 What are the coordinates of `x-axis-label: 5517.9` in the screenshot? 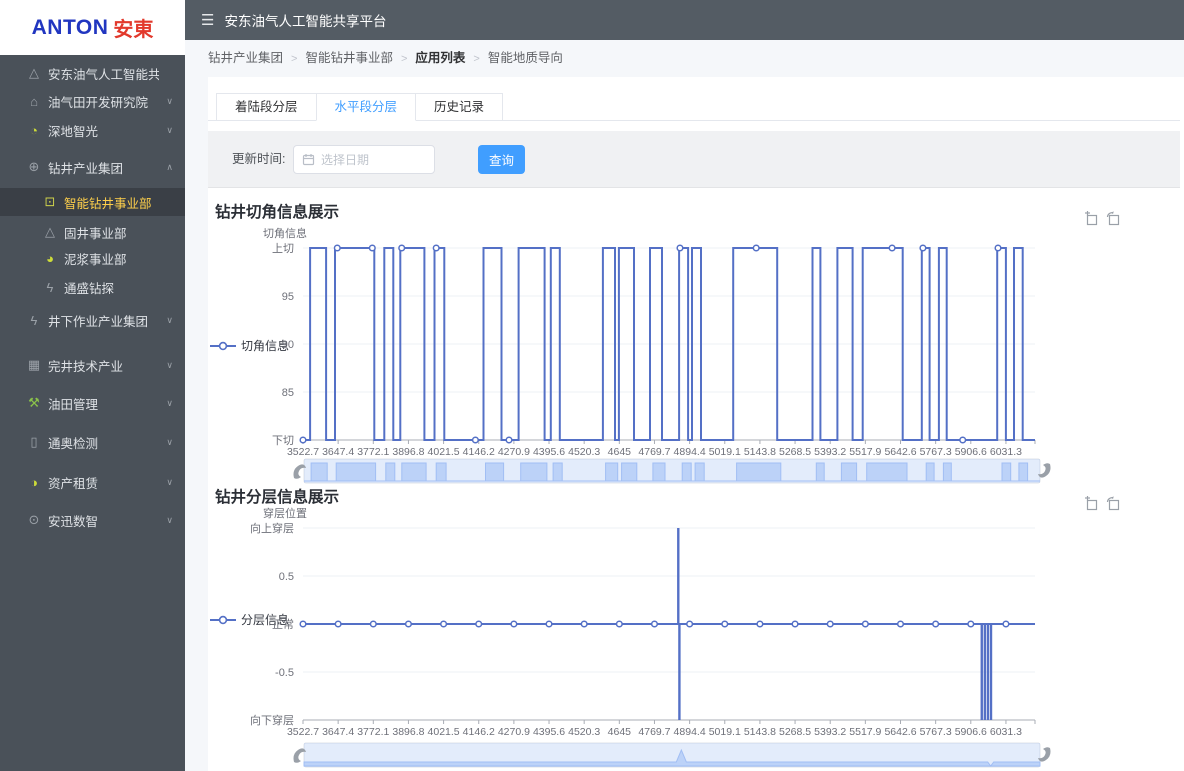 It's located at (865, 452).